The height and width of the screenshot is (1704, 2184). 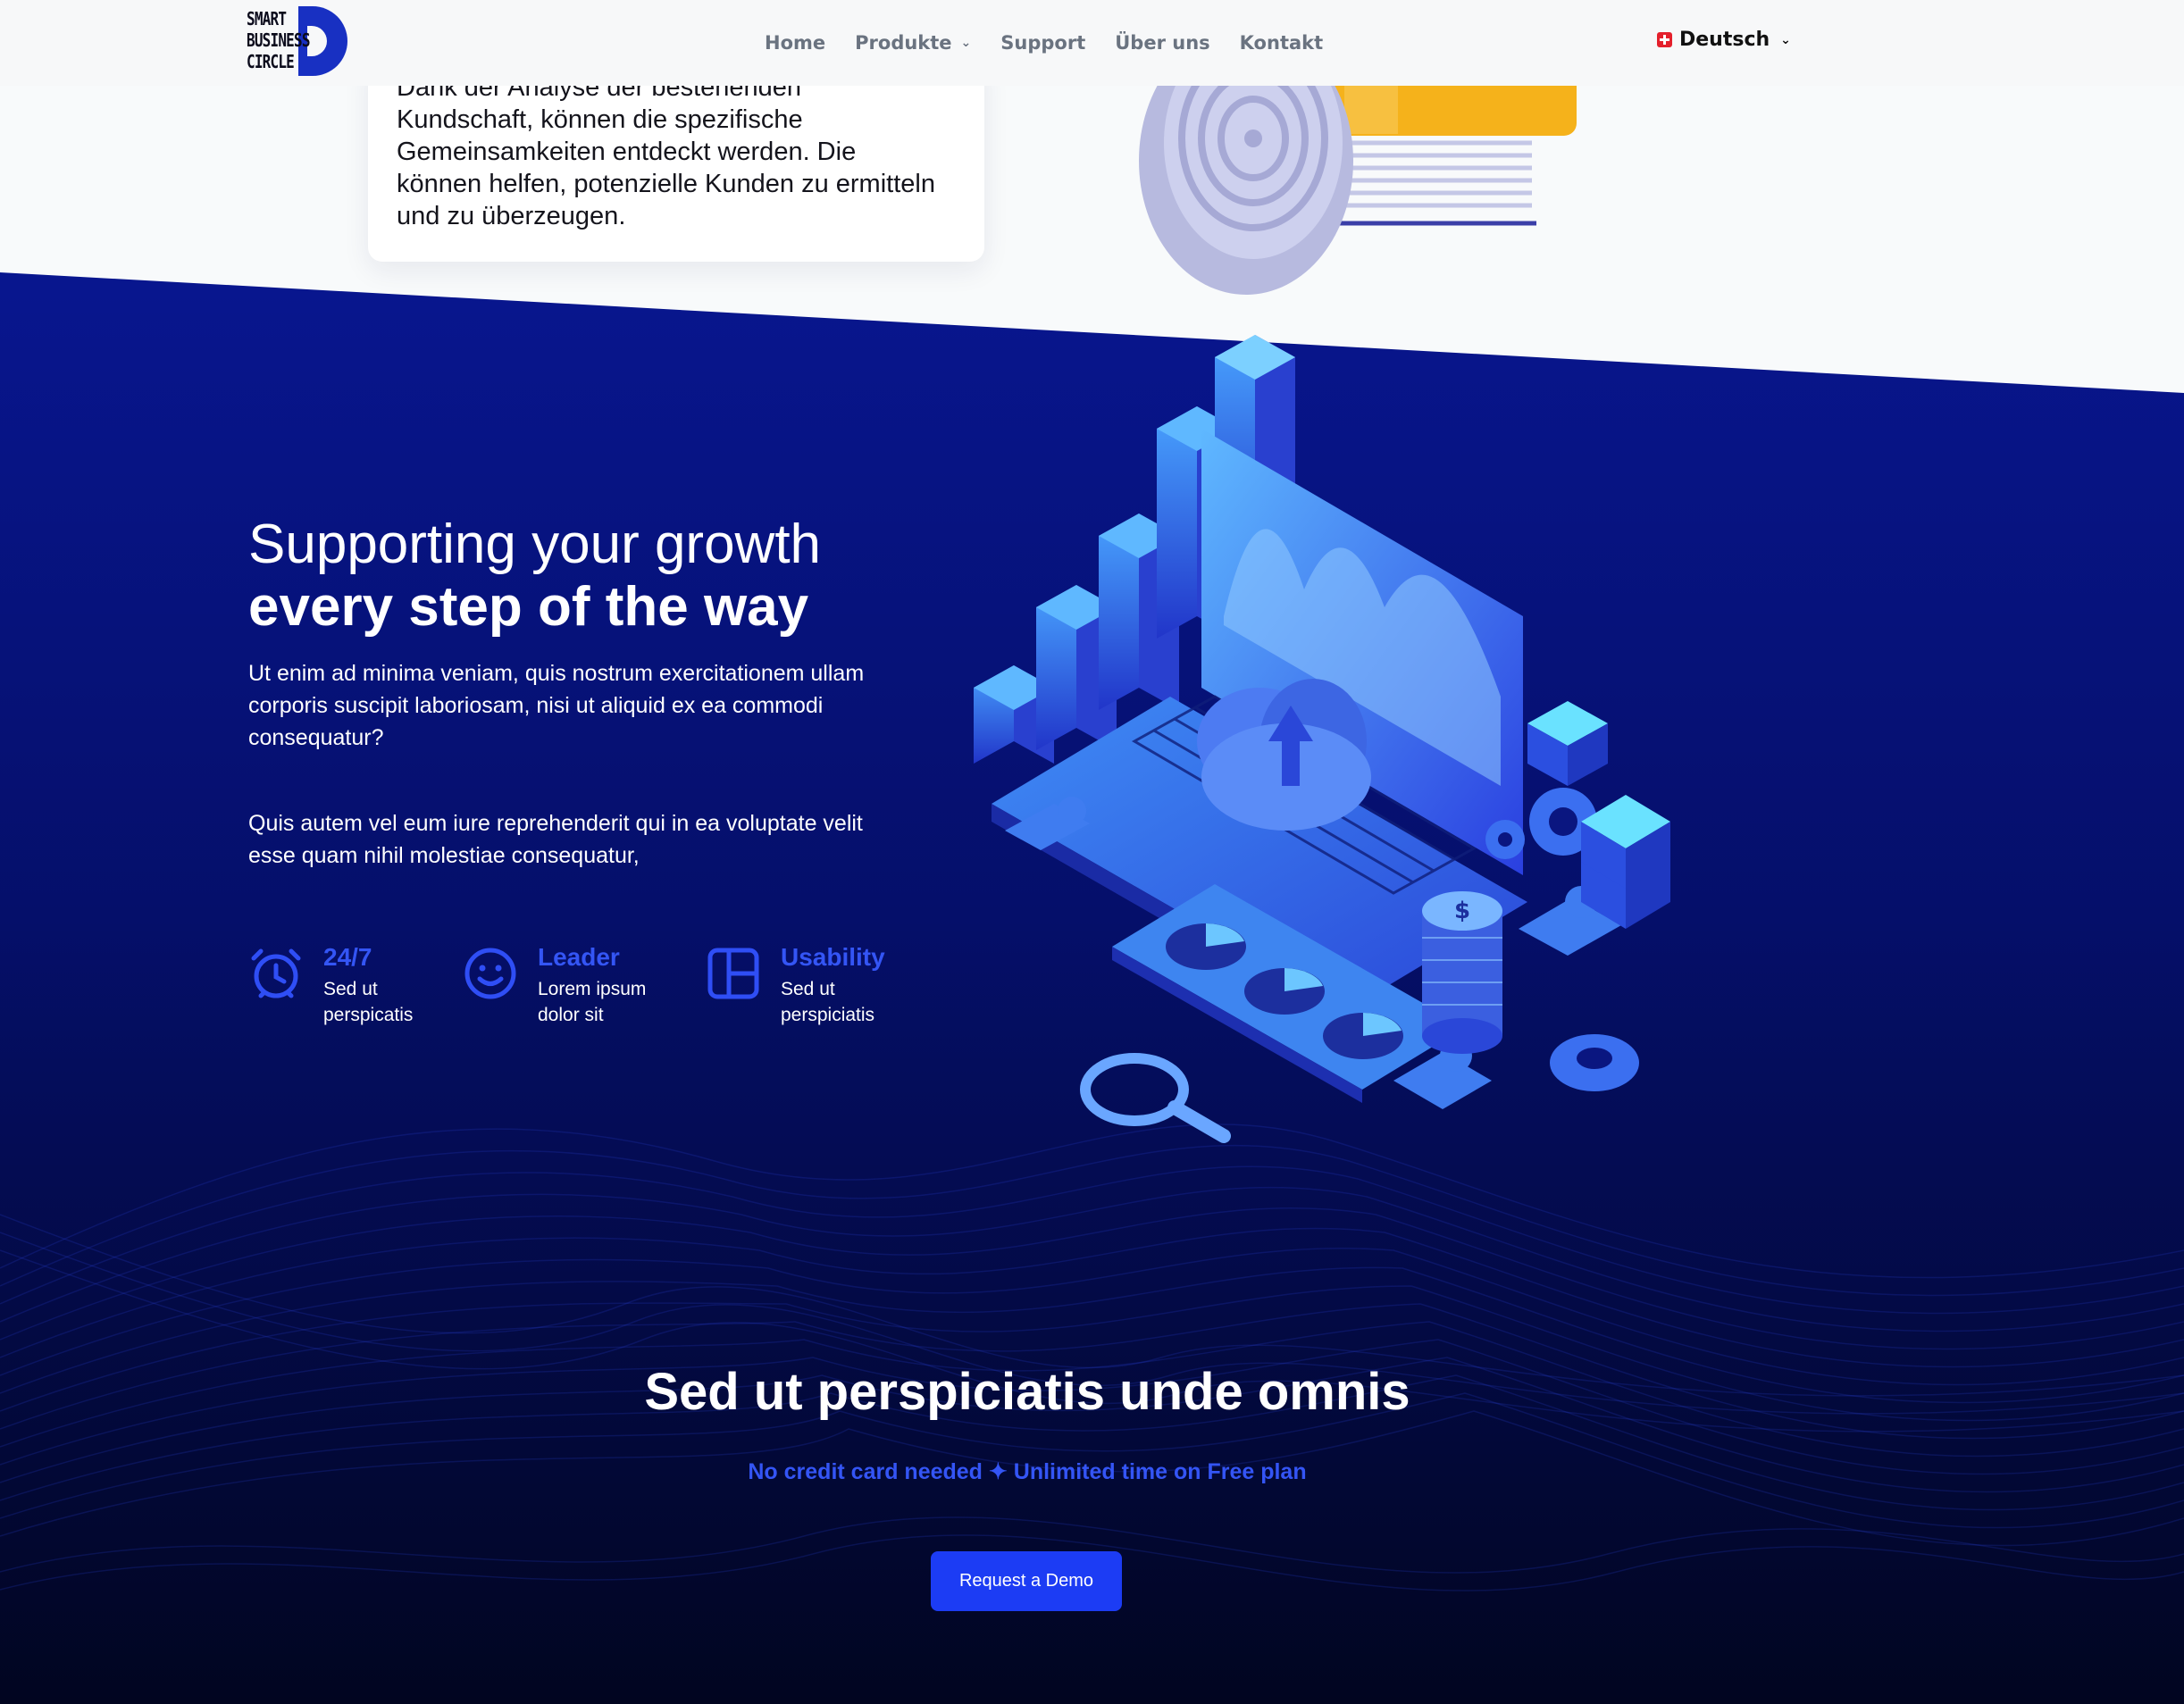 I want to click on feature-usability: Usability Sed ut perspiciatis, so click(x=795, y=985).